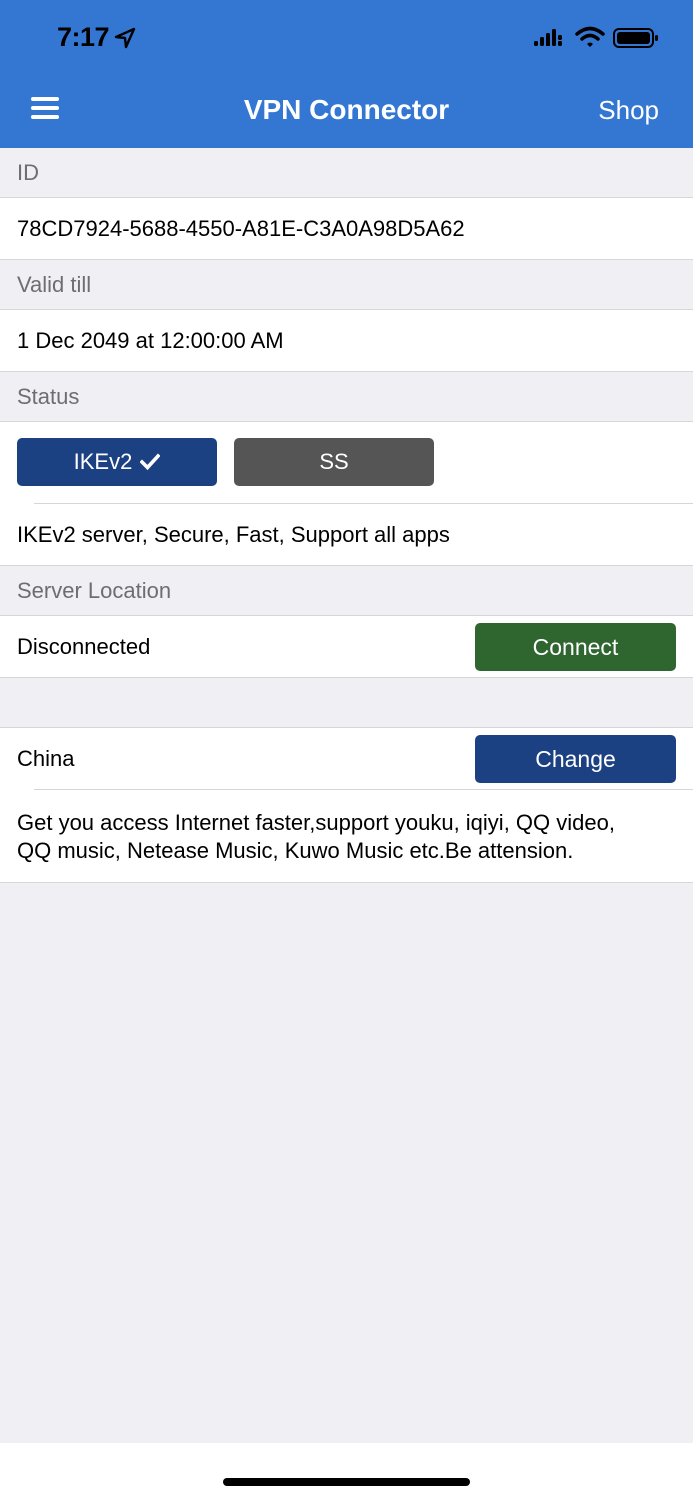  I want to click on valid-till-section-header: Valid till, so click(346, 285).